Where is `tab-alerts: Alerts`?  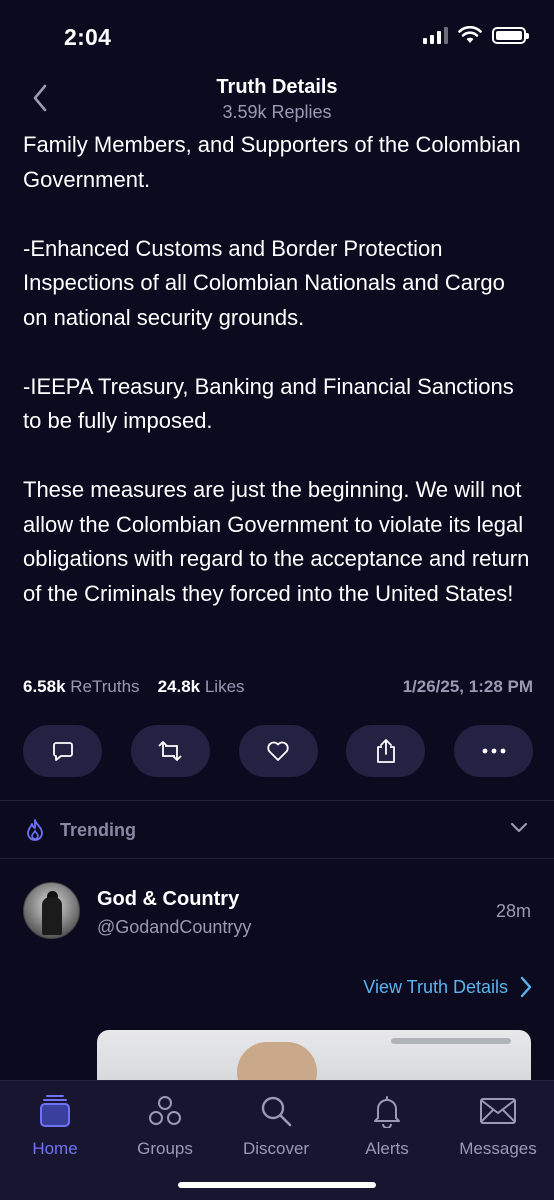
tab-alerts: Alerts is located at coordinates (387, 1126).